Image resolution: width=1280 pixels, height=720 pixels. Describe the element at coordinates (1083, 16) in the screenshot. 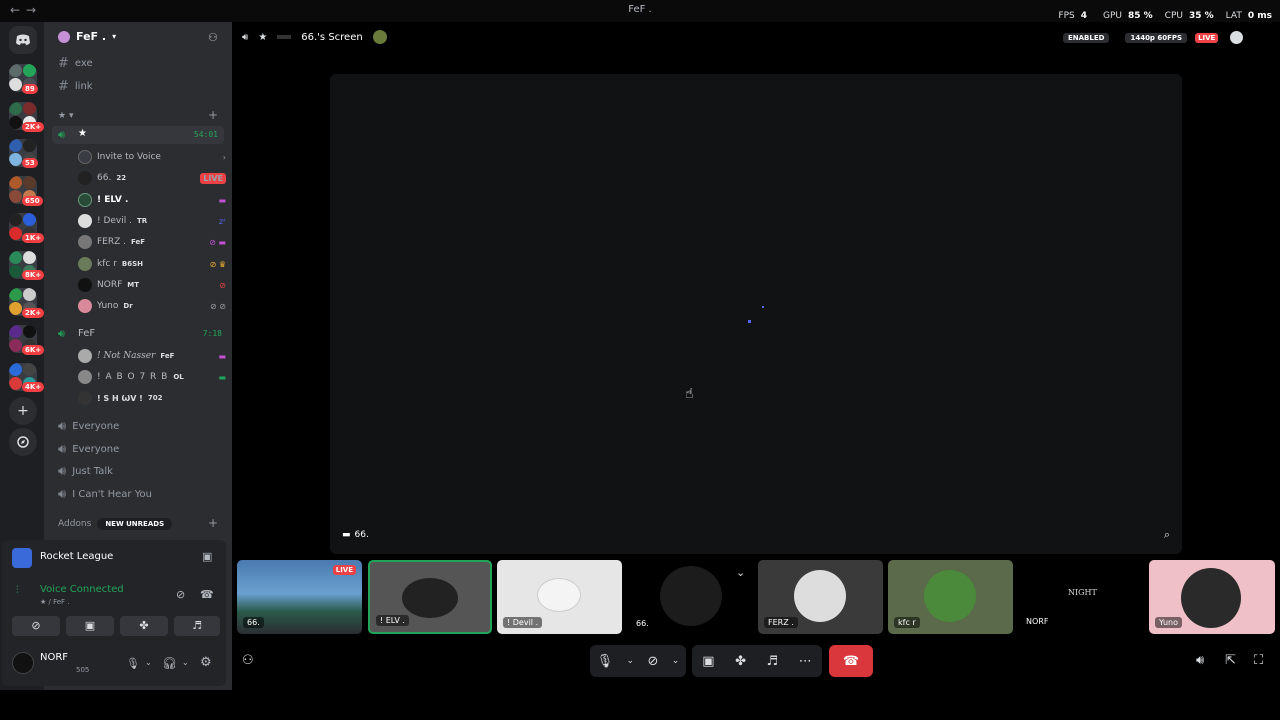

I see `fps-value: 4` at that location.